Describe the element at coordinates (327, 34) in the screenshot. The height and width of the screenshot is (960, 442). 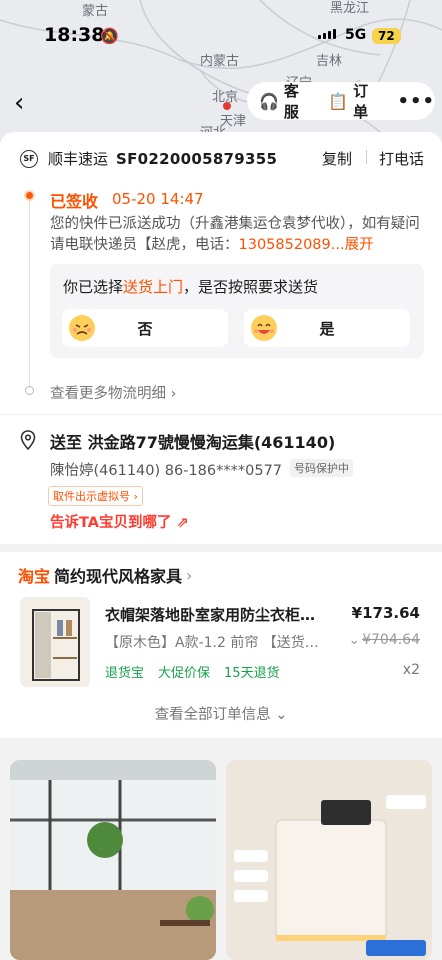
I see `signal-icon` at that location.